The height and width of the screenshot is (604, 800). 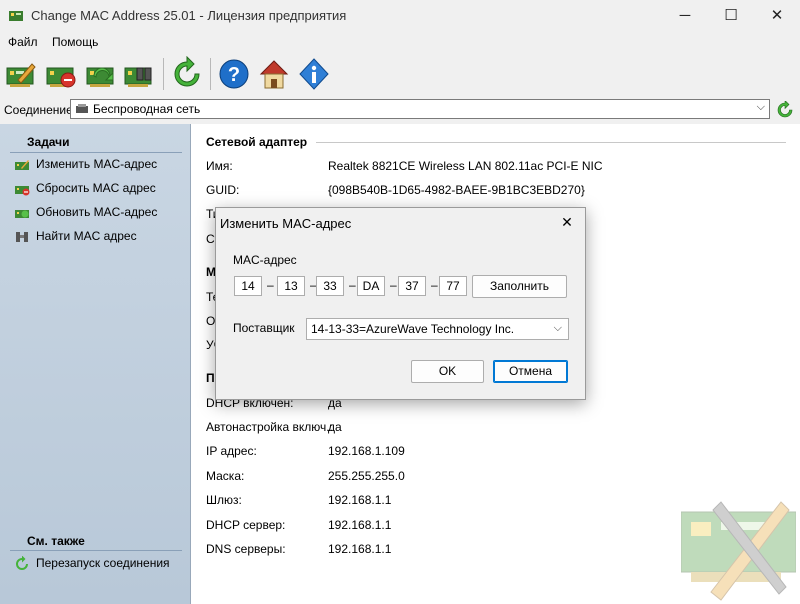 I want to click on gateway-value: 192.168.1.1, so click(x=360, y=500).